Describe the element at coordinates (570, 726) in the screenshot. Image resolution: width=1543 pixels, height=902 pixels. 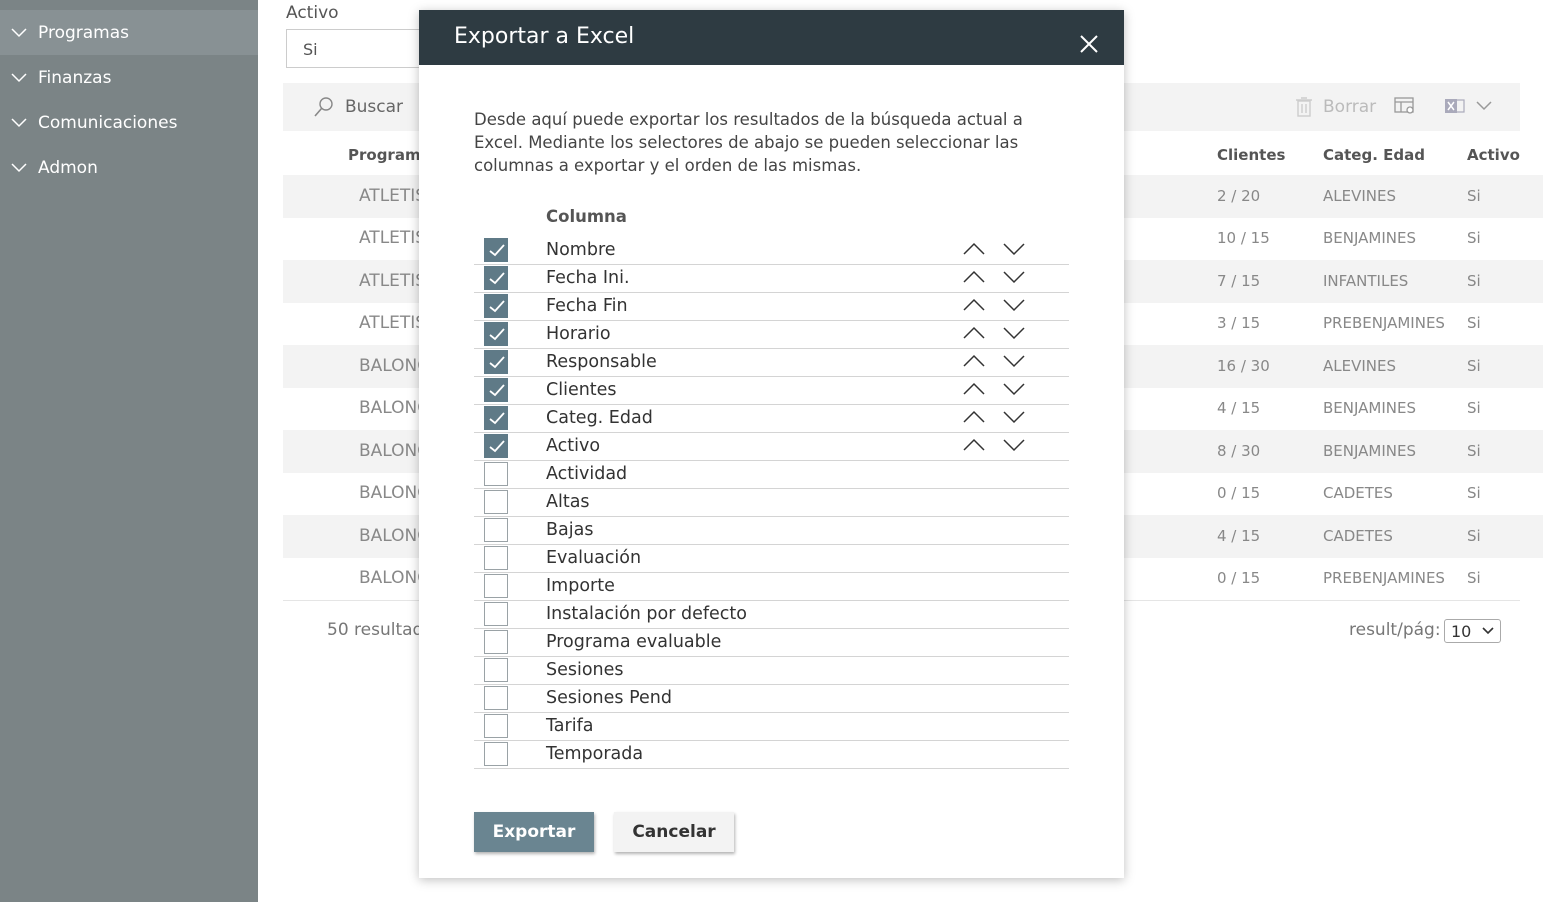
I see `column-option-label: Tarifa` at that location.